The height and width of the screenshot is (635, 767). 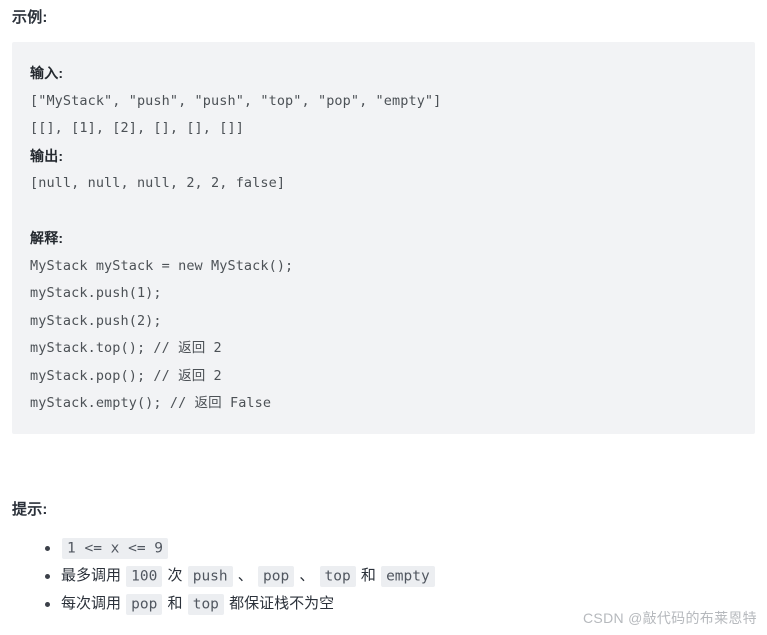 I want to click on code-label-line: 输入:, so click(x=47, y=73).